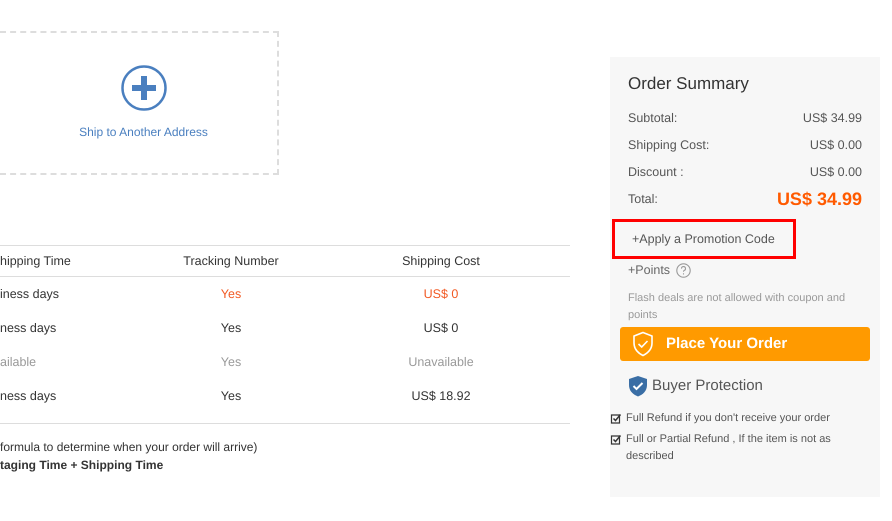 Image resolution: width=892 pixels, height=521 pixels. What do you see at coordinates (689, 84) in the screenshot?
I see `order-summary-title: Order Summary` at bounding box center [689, 84].